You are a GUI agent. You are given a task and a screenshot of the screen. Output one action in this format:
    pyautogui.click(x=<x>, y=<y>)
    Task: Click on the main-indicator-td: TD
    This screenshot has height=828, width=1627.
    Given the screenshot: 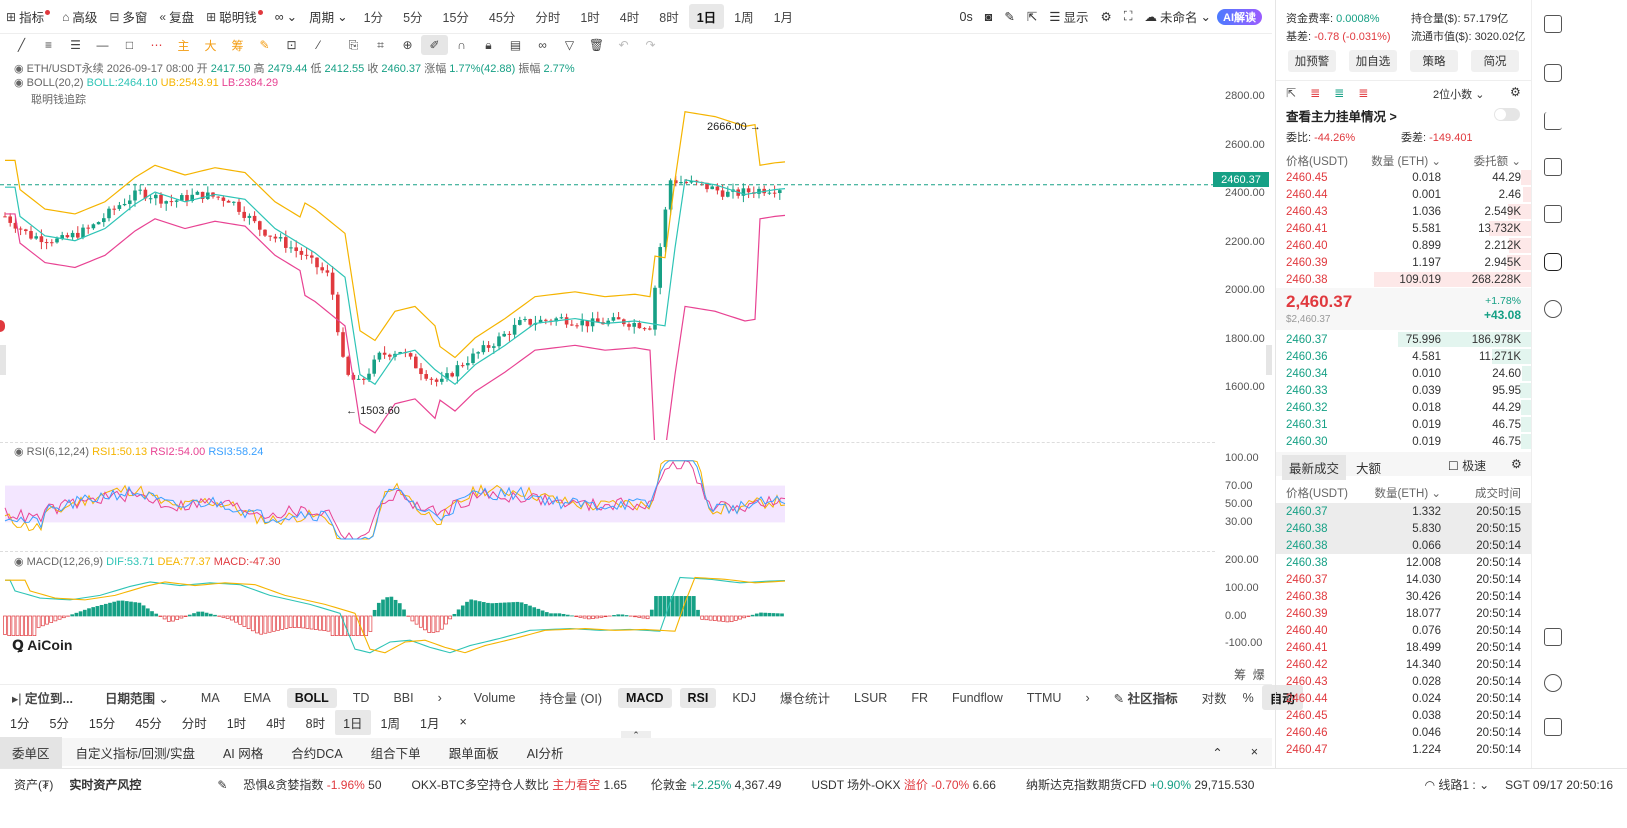 What is the action you would take?
    pyautogui.click(x=361, y=698)
    